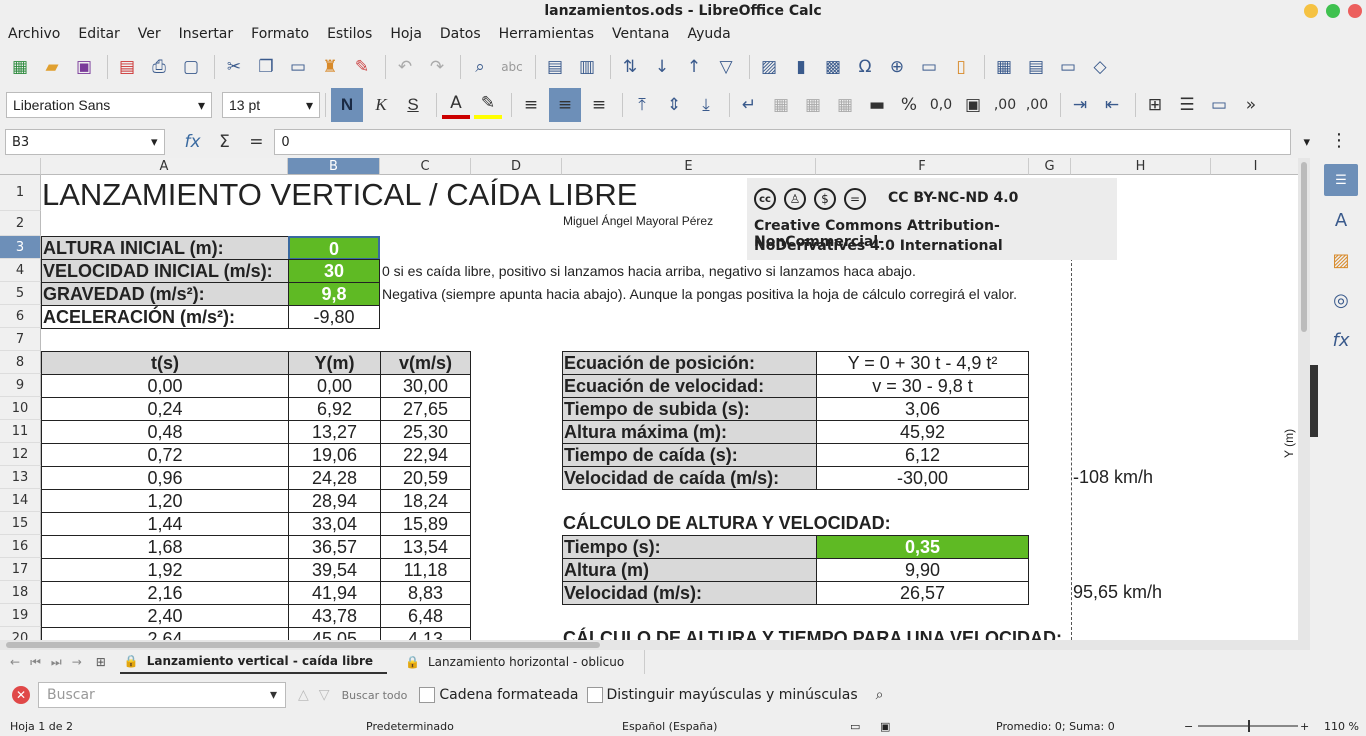 This screenshot has width=1366, height=736. I want to click on param-value-velocidad: 30, so click(334, 271).